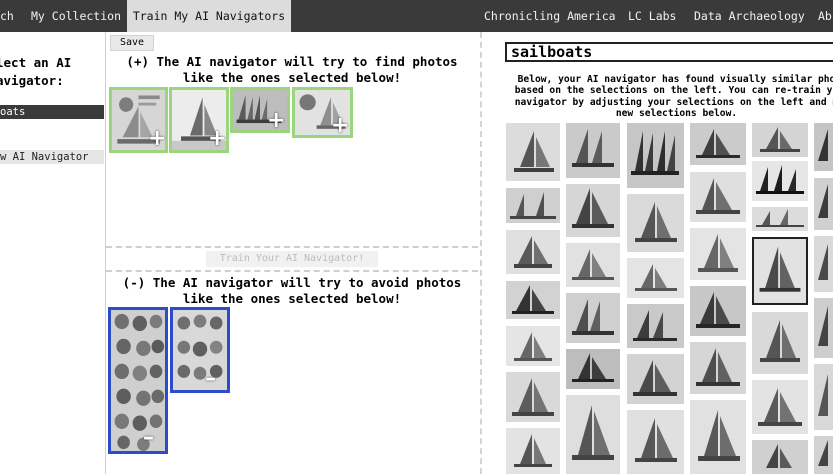 The image size is (833, 474). Describe the element at coordinates (52, 157) in the screenshot. I see `new-navigator-button: w AI Navigator` at that location.